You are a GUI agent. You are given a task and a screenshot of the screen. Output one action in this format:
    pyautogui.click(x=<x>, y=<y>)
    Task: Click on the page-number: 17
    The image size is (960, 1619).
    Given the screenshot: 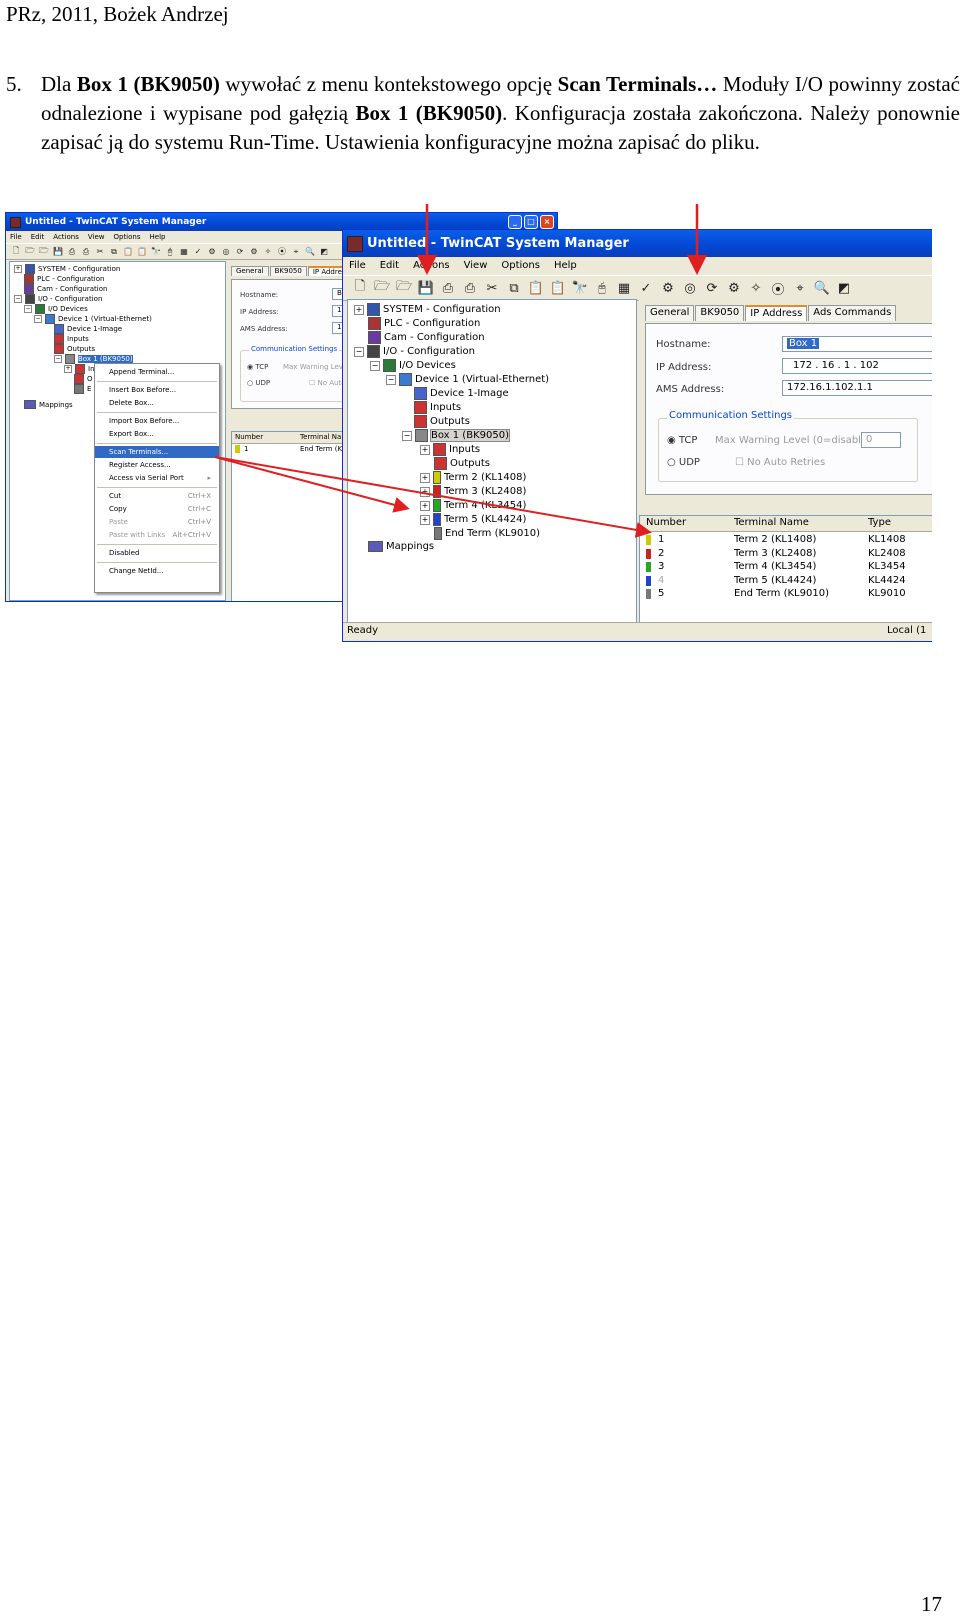 What is the action you would take?
    pyautogui.click(x=931, y=1604)
    